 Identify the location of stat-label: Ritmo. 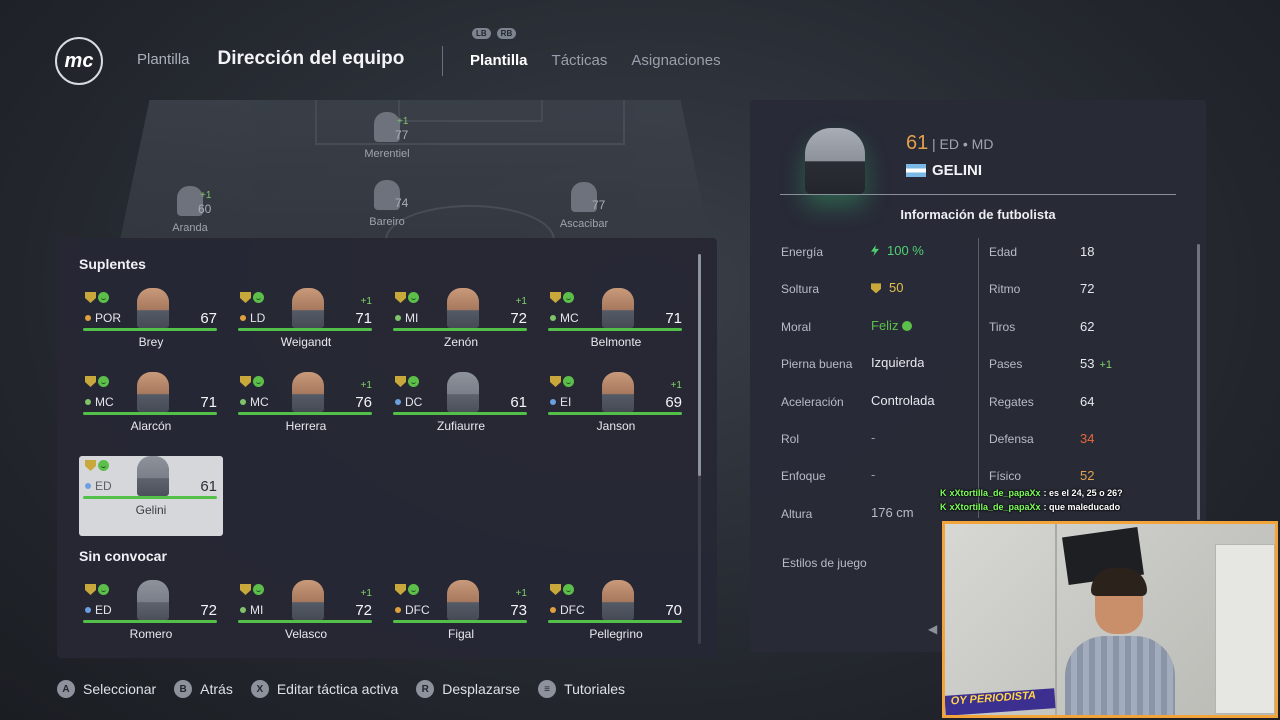
(1005, 289).